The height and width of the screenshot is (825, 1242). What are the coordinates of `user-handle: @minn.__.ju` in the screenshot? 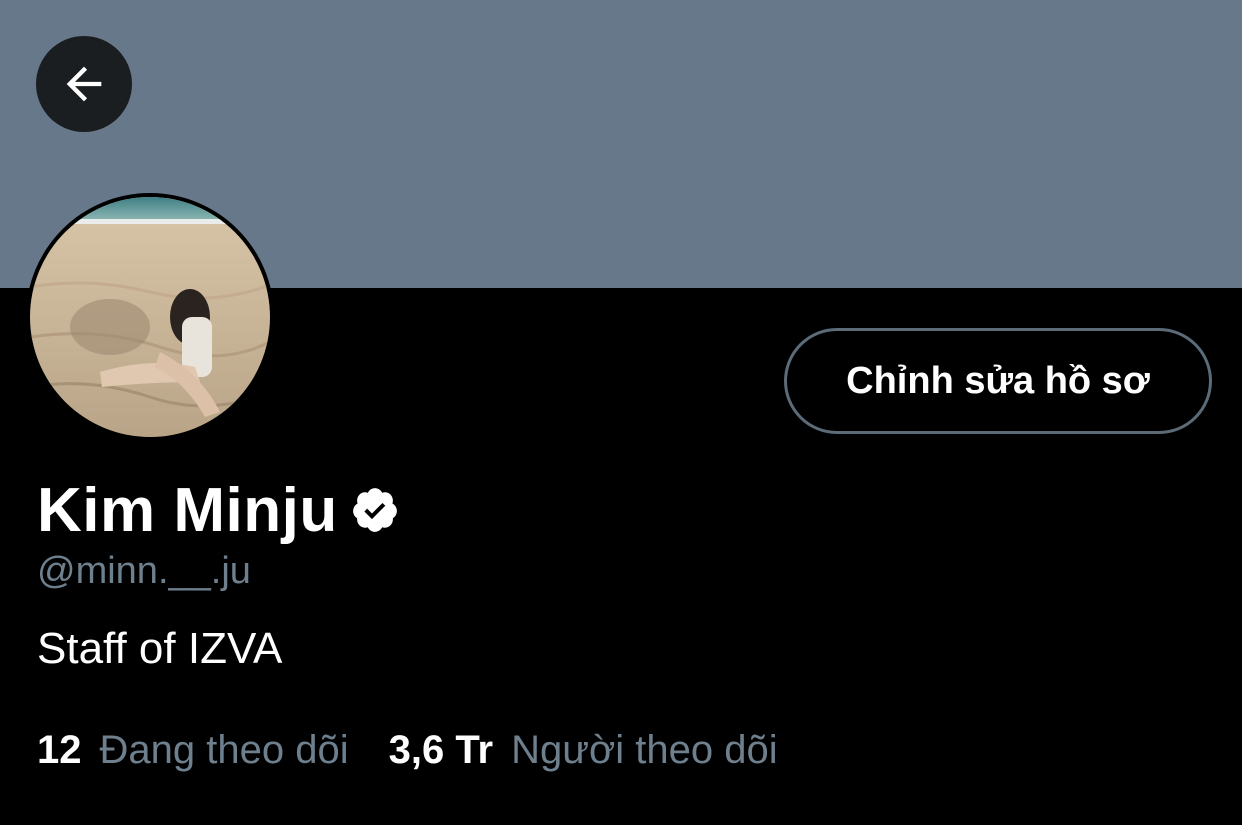 It's located at (144, 571).